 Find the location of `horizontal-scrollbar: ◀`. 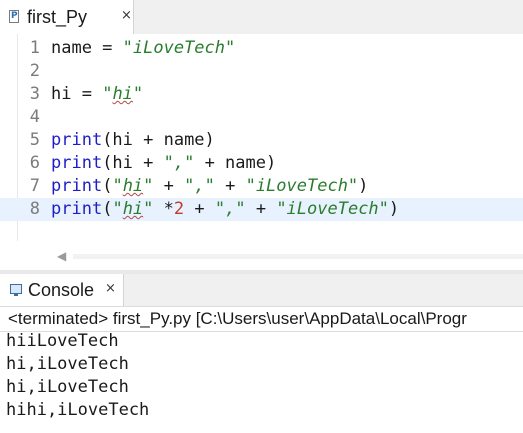

horizontal-scrollbar: ◀ is located at coordinates (287, 257).